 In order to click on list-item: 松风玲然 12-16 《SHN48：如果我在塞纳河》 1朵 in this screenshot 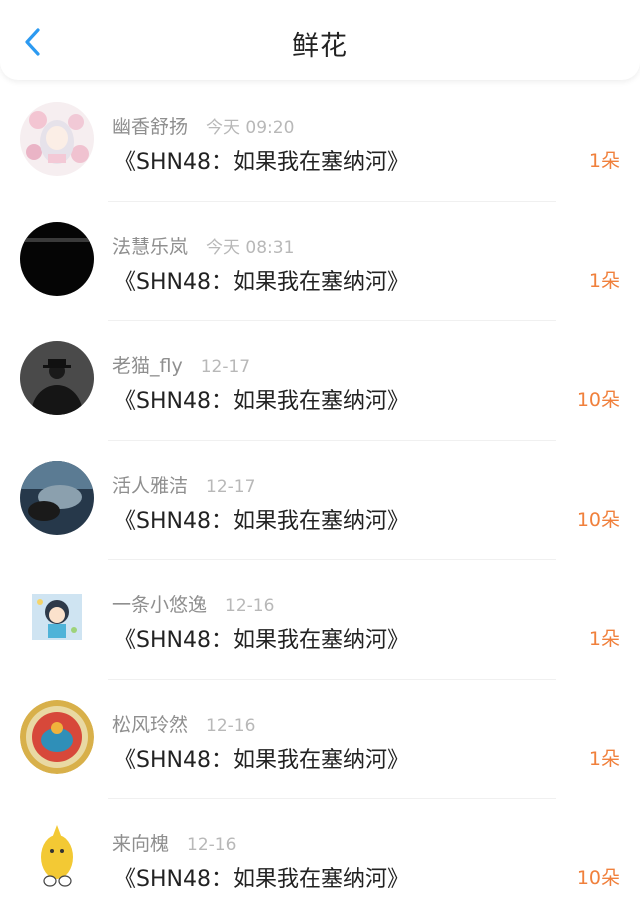, I will do `click(320, 739)`.